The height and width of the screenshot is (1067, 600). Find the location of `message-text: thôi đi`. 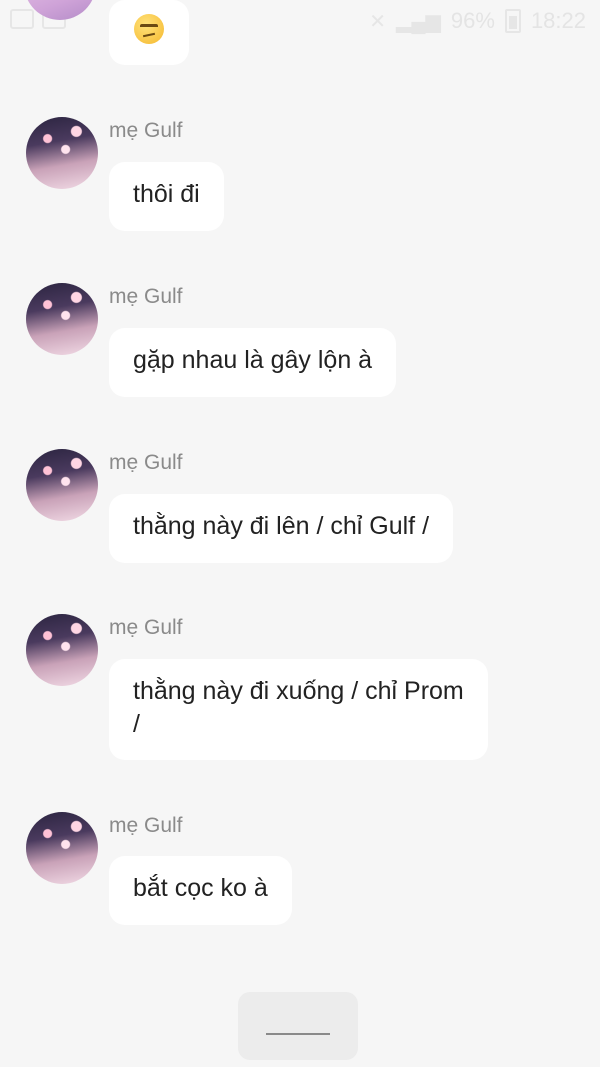

message-text: thôi đi is located at coordinates (166, 194).